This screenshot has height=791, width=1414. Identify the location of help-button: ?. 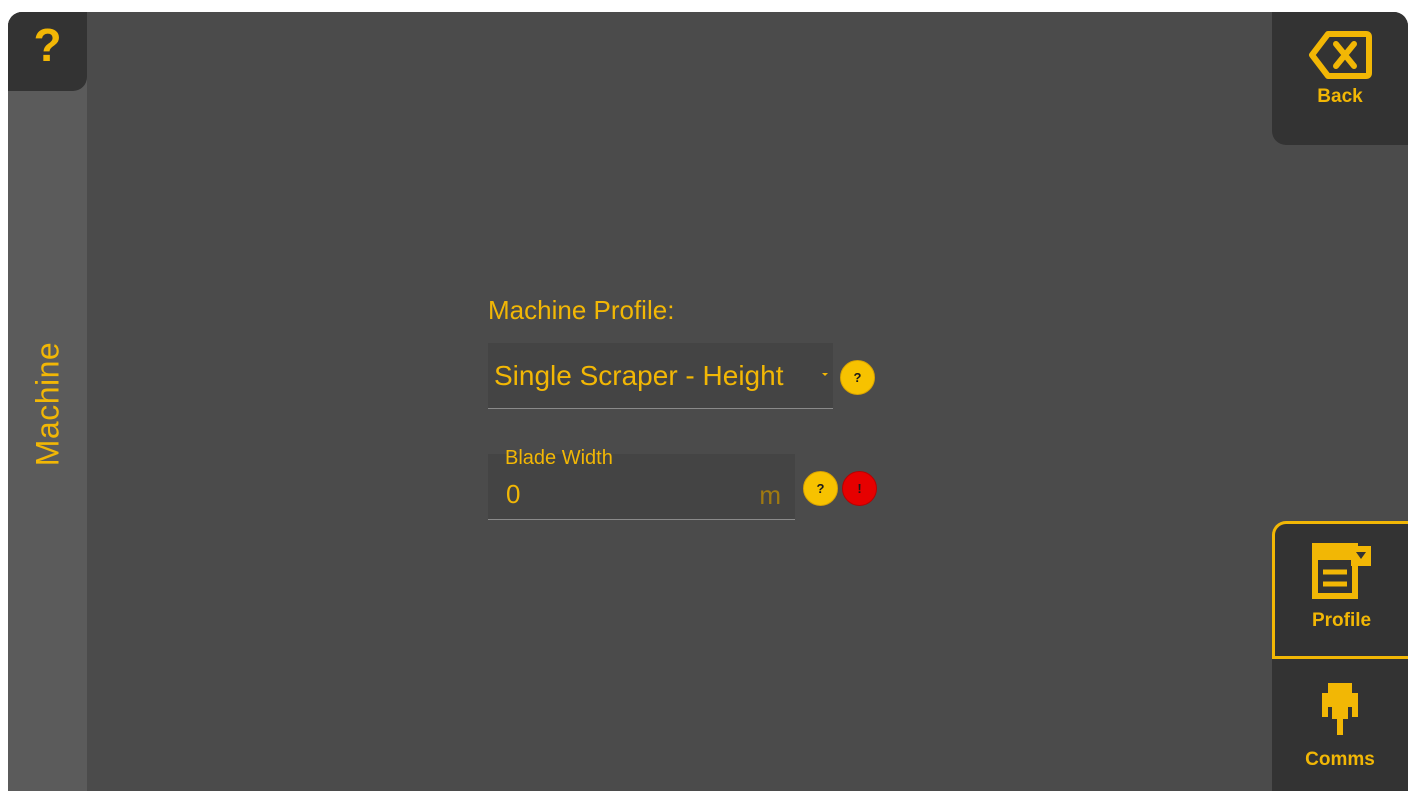
(47, 51).